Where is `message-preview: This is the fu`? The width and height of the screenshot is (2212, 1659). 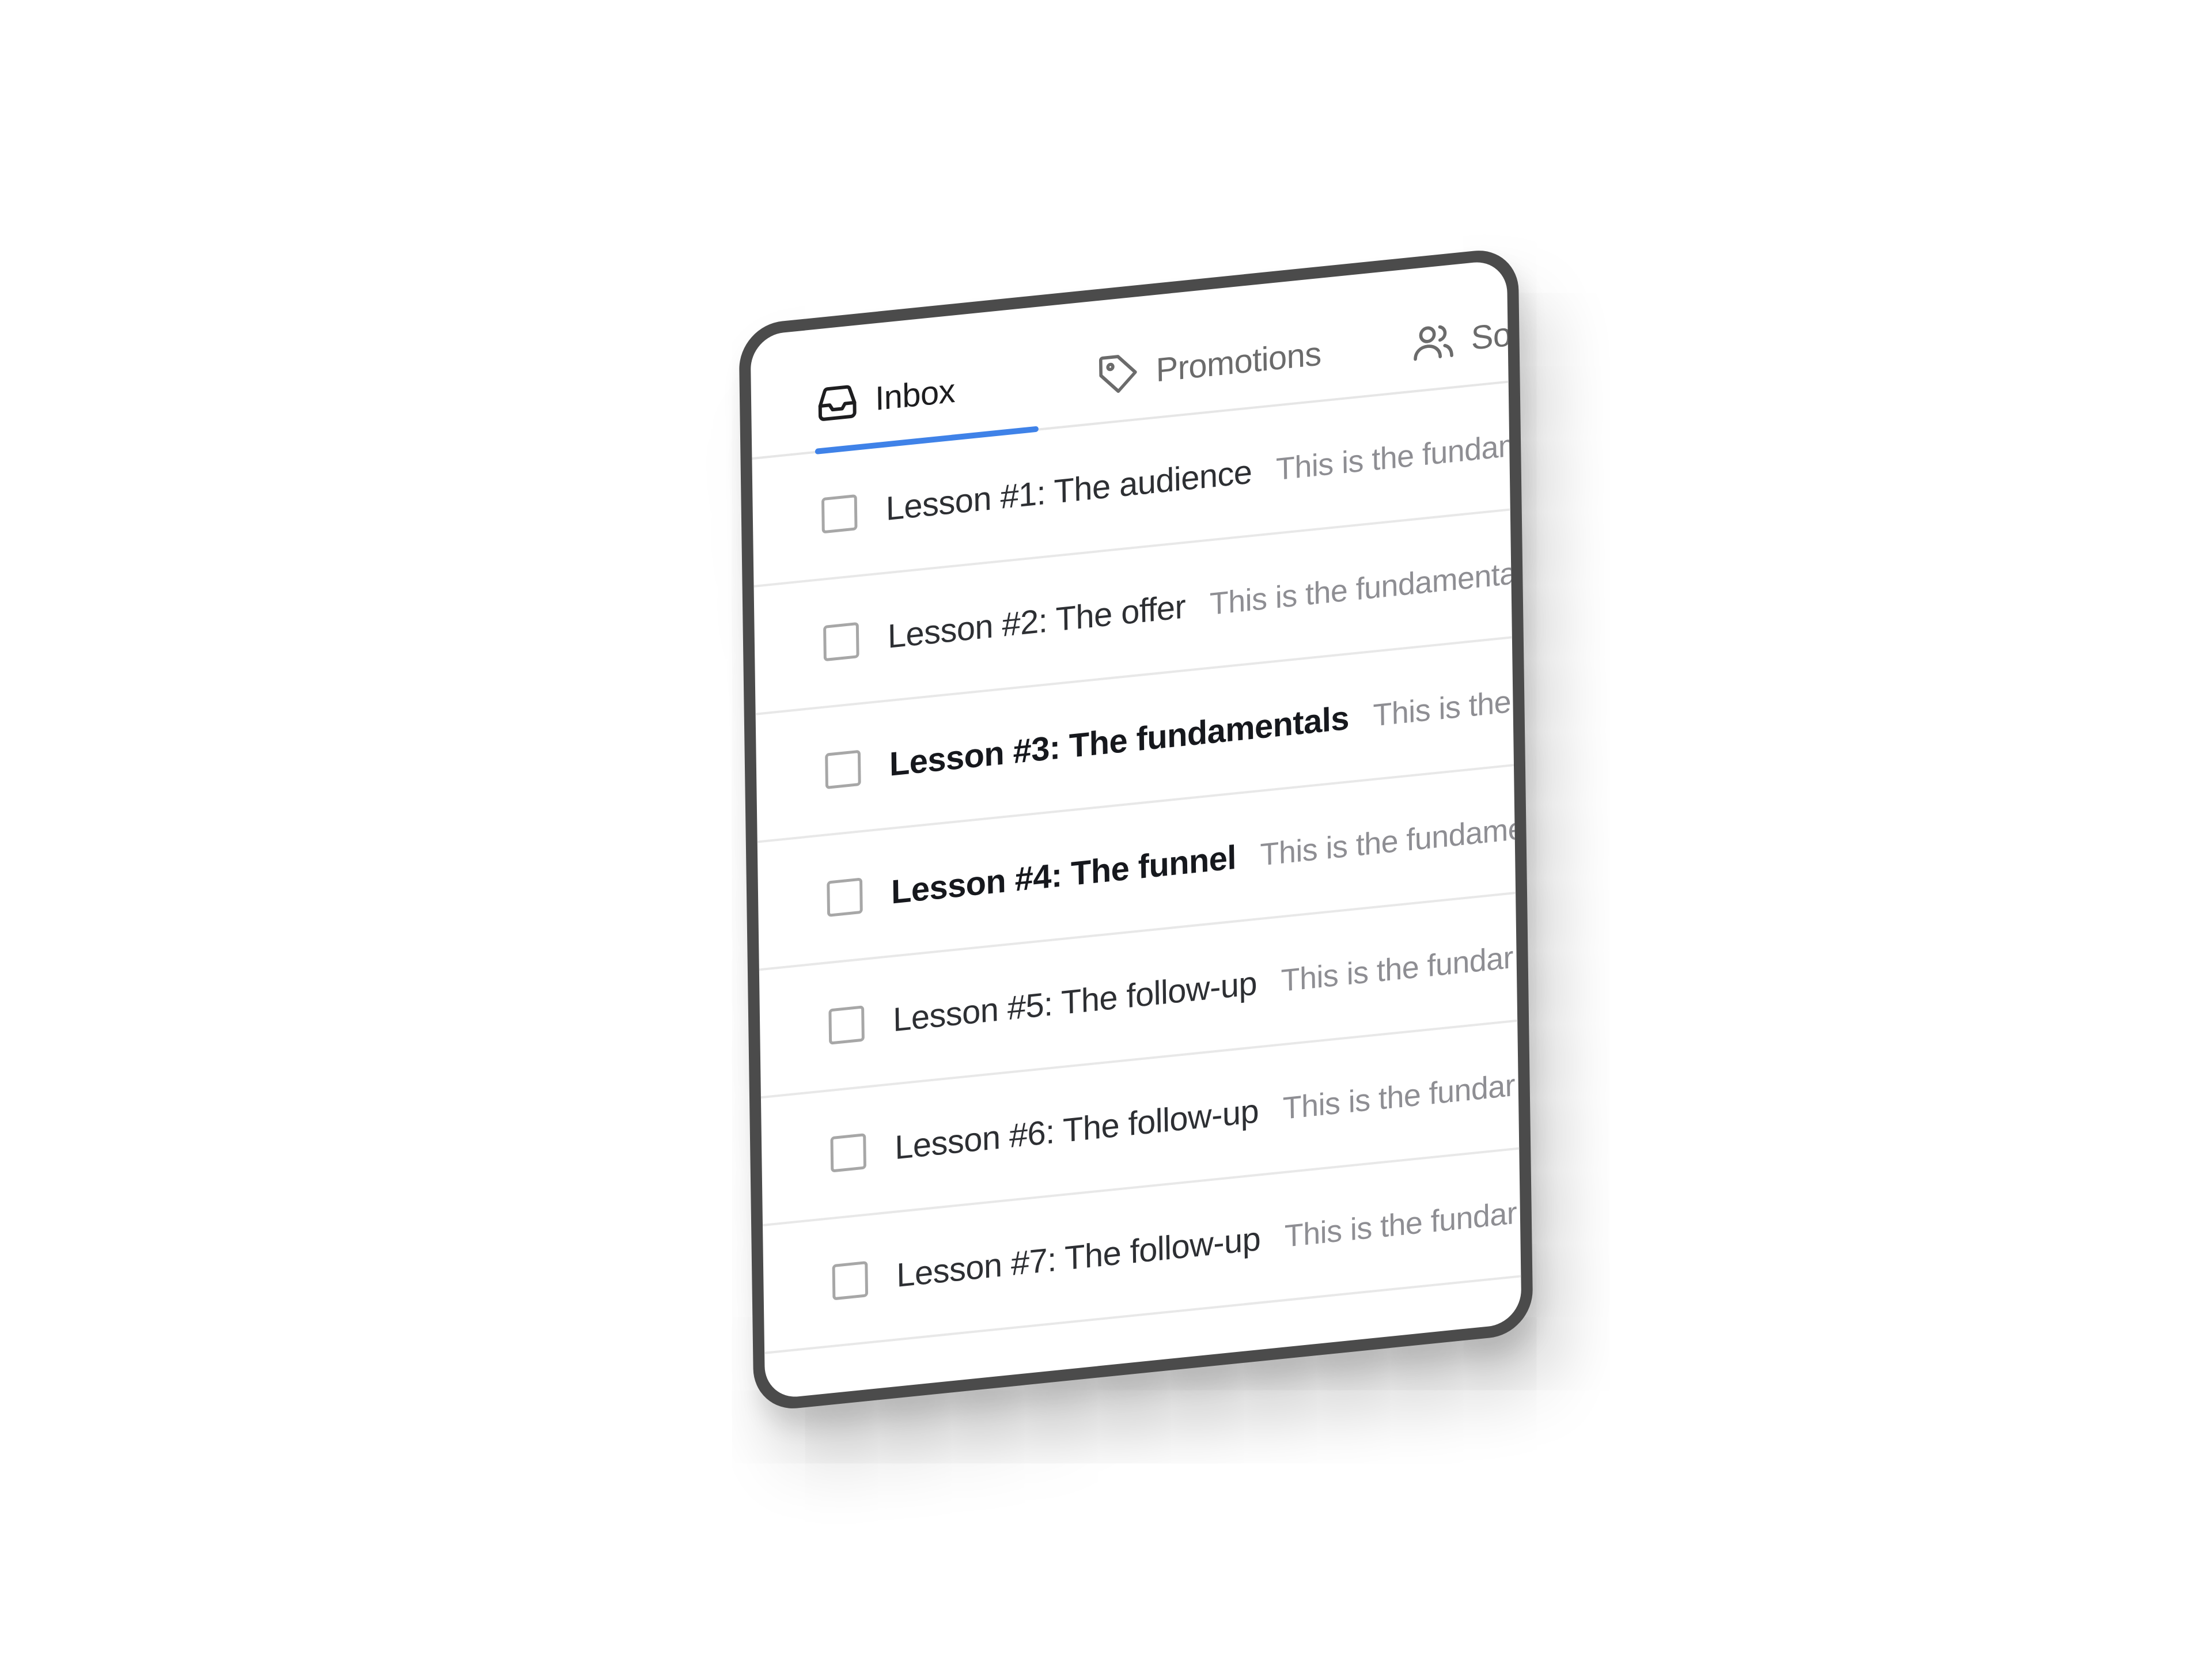 message-preview: This is the fu is located at coordinates (1447, 706).